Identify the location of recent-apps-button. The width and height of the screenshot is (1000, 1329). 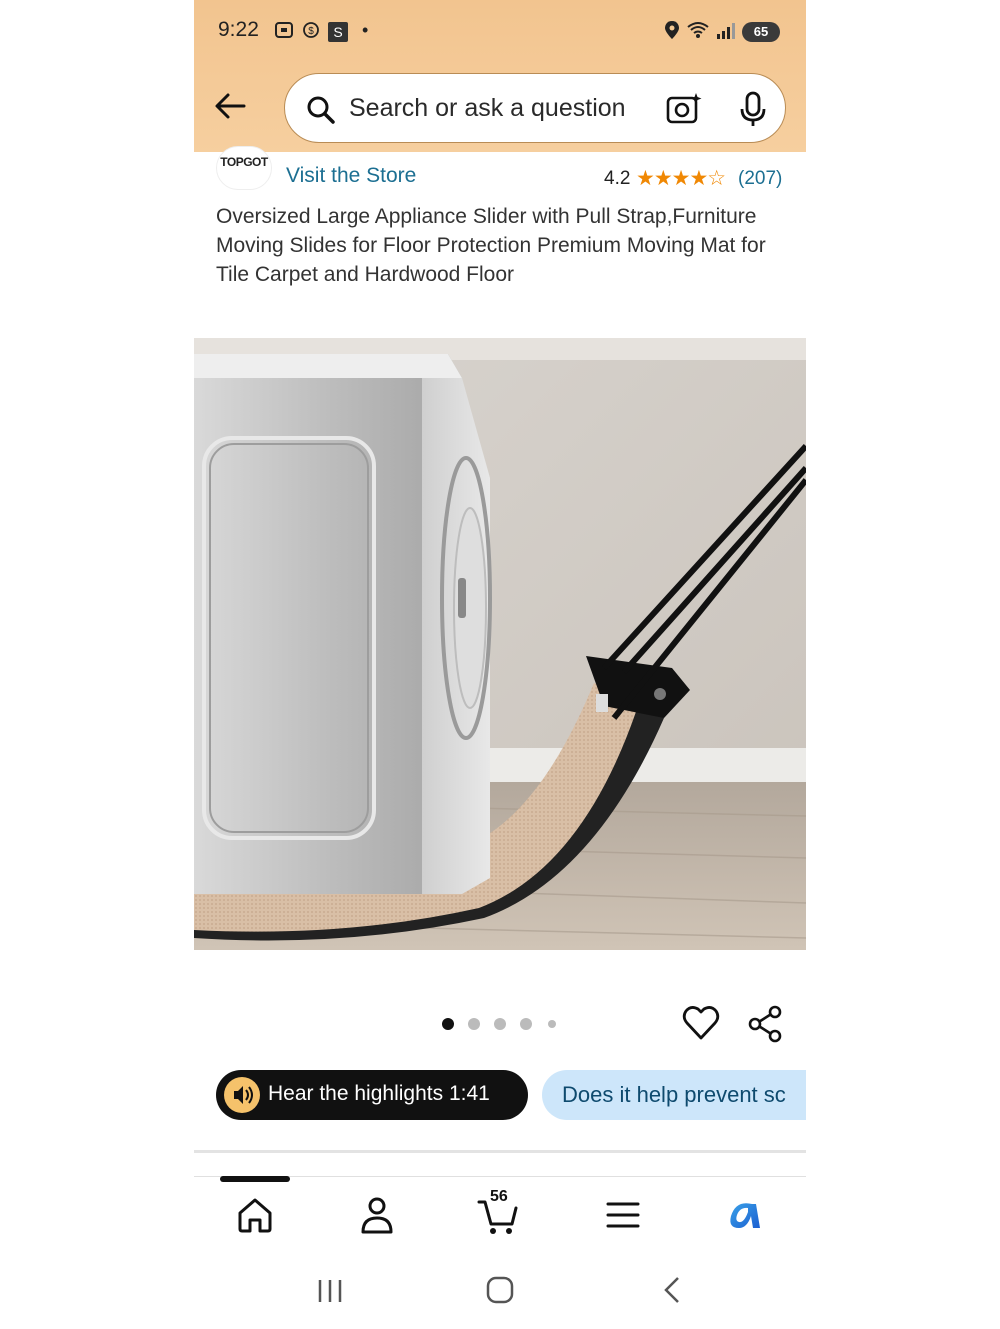
(330, 1290).